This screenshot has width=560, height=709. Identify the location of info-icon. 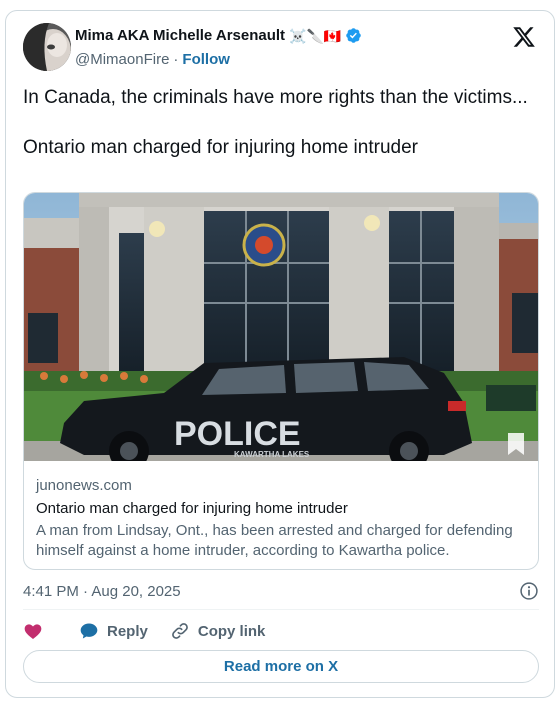
(529, 591).